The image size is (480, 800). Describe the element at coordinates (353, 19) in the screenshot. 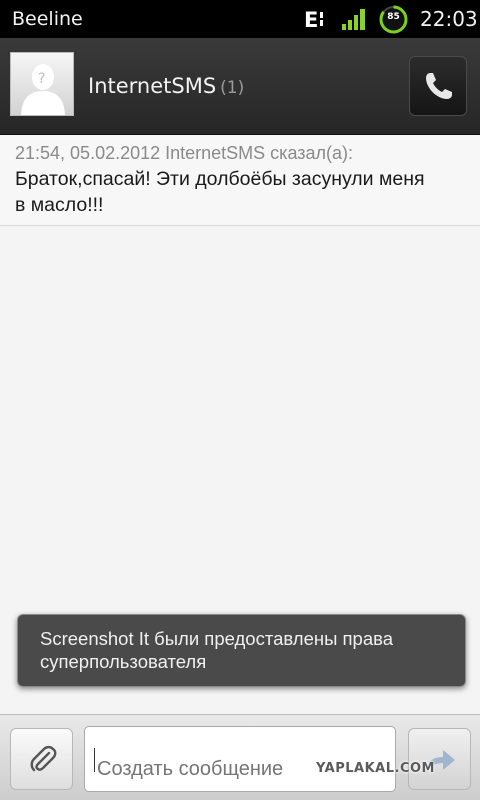

I see `signal-strength-icon` at that location.